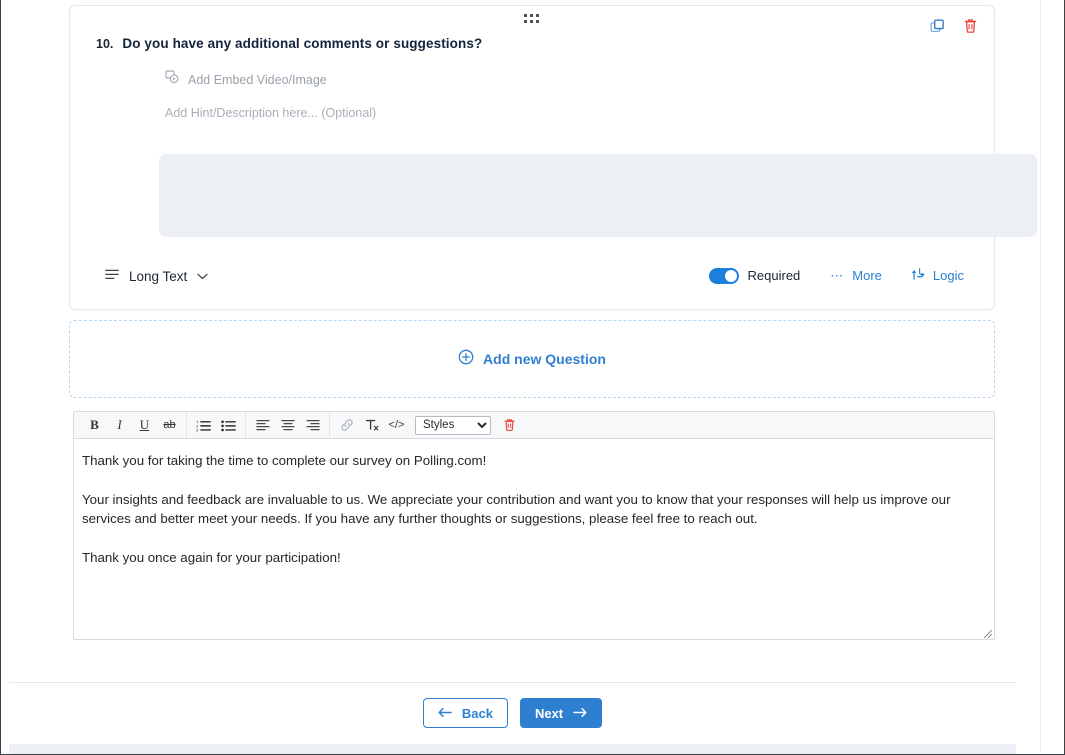 Image resolution: width=1065 pixels, height=755 pixels. What do you see at coordinates (346, 425) in the screenshot?
I see `link-icon` at bounding box center [346, 425].